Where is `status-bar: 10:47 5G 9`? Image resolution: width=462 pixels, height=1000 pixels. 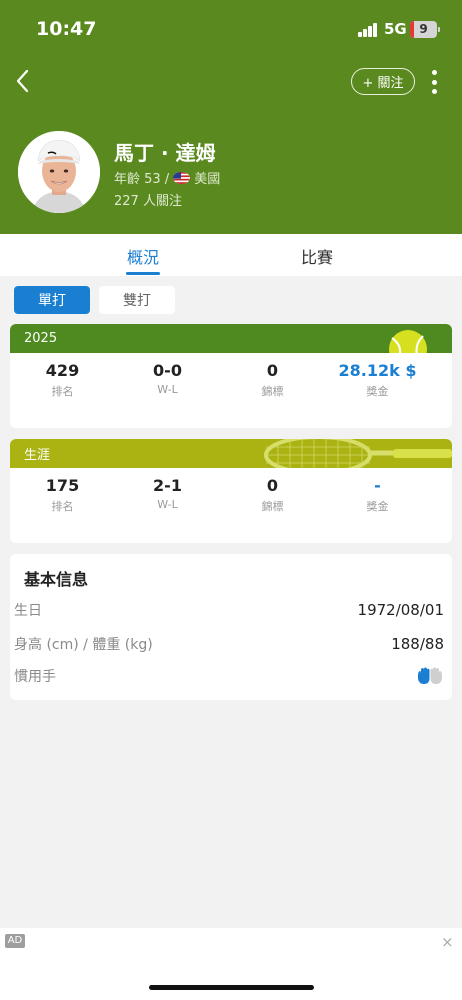 status-bar: 10:47 5G 9 is located at coordinates (231, 28).